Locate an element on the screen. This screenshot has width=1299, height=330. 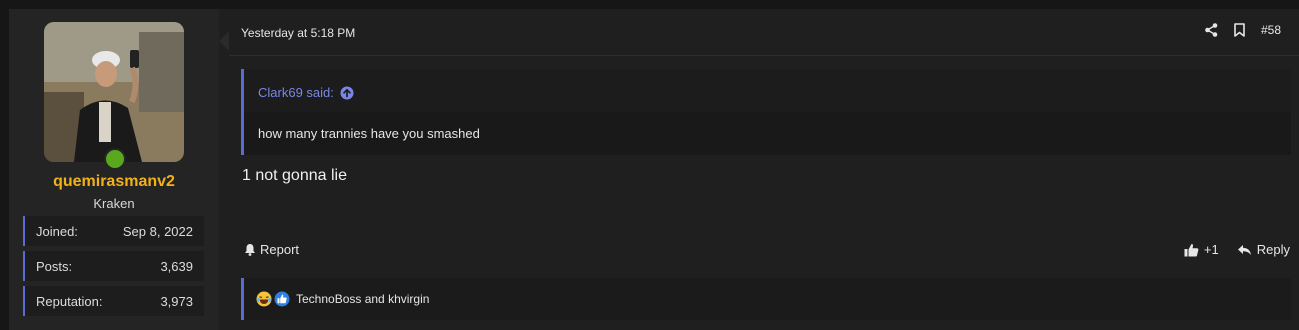
username: quemirasmanv2 is located at coordinates (114, 182).